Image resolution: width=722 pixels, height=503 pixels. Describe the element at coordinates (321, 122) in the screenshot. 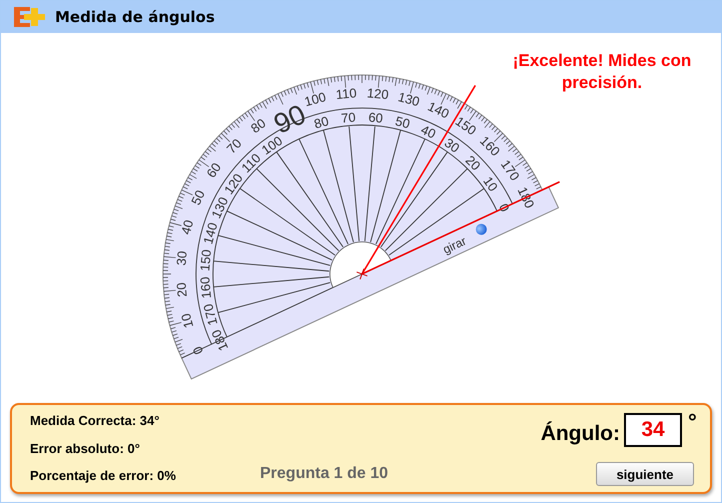

I see `scale-label: 80` at that location.